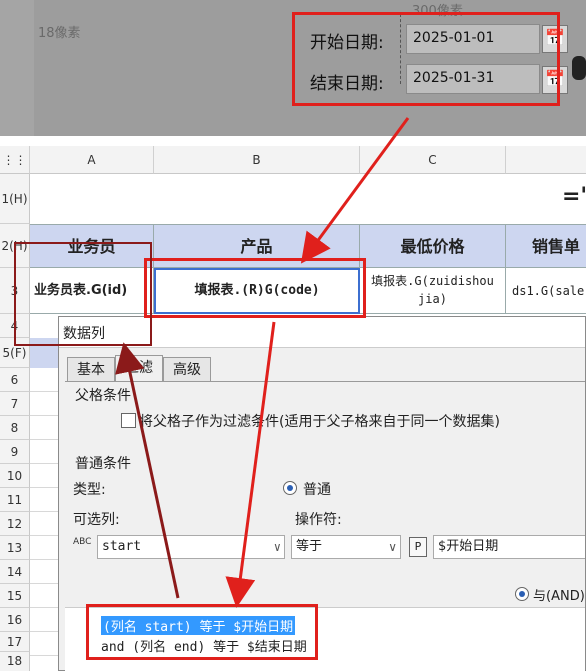 The height and width of the screenshot is (672, 586). I want to click on arrow-params-to-cell, so click(355, 190).